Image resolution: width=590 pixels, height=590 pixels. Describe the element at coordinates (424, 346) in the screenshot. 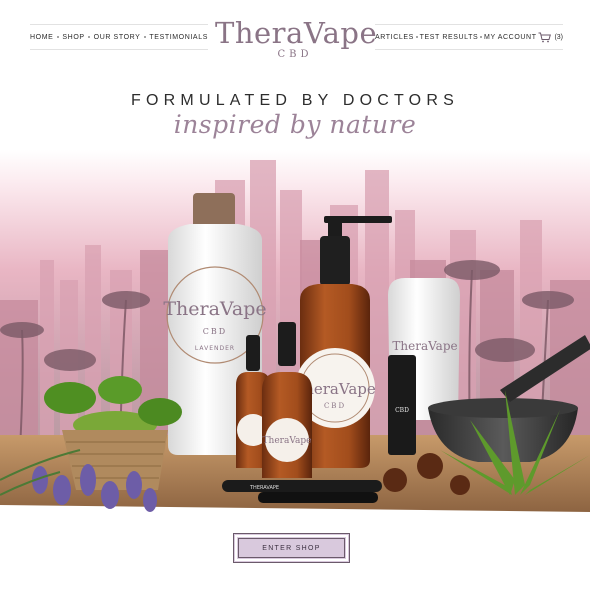

I see `tube-brand-label: TheraVape` at that location.